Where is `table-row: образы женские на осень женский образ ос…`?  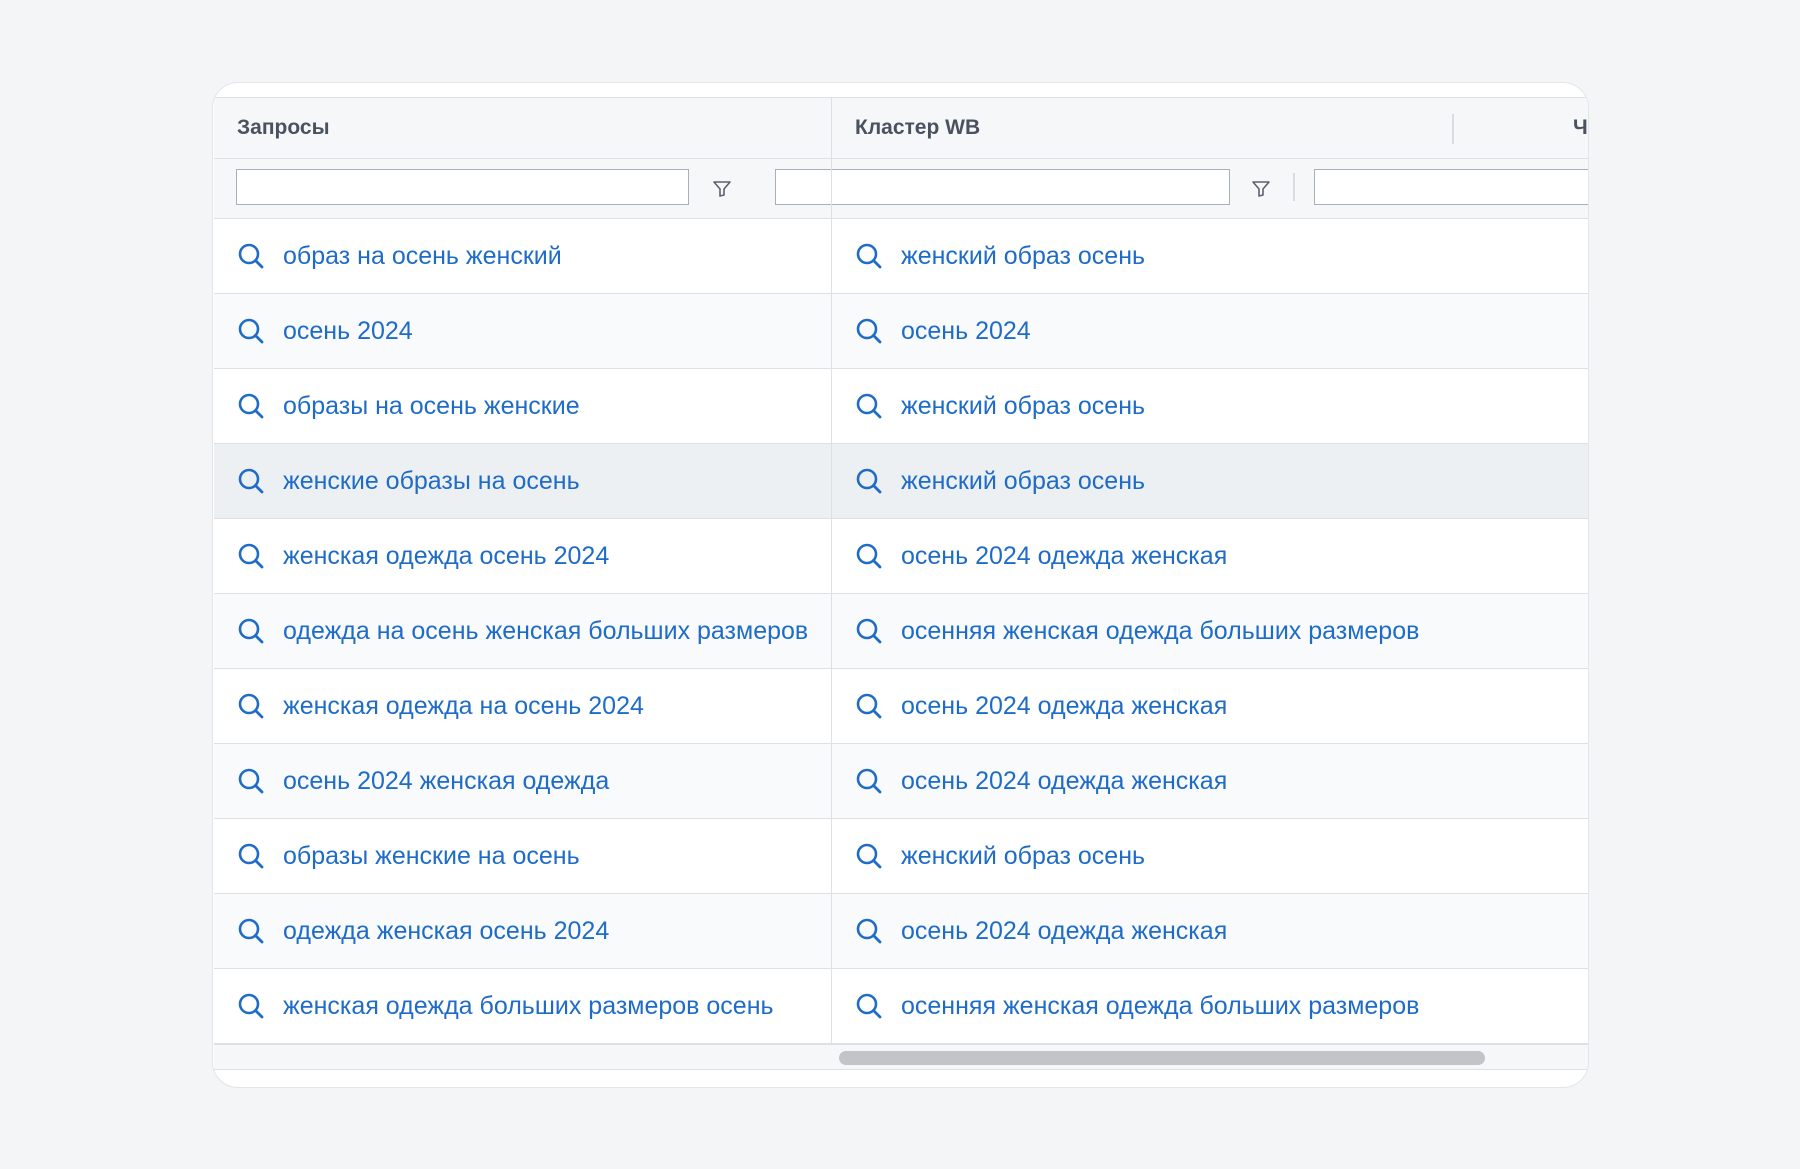 table-row: образы женские на осень женский образ ос… is located at coordinates (901, 856).